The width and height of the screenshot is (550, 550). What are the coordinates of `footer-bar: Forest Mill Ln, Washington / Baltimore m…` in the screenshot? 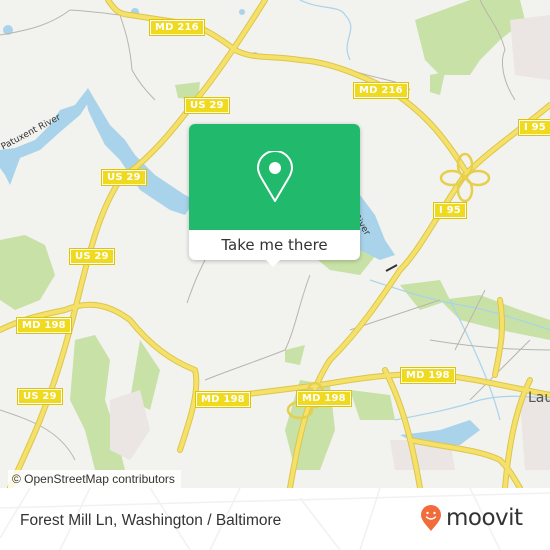 It's located at (275, 519).